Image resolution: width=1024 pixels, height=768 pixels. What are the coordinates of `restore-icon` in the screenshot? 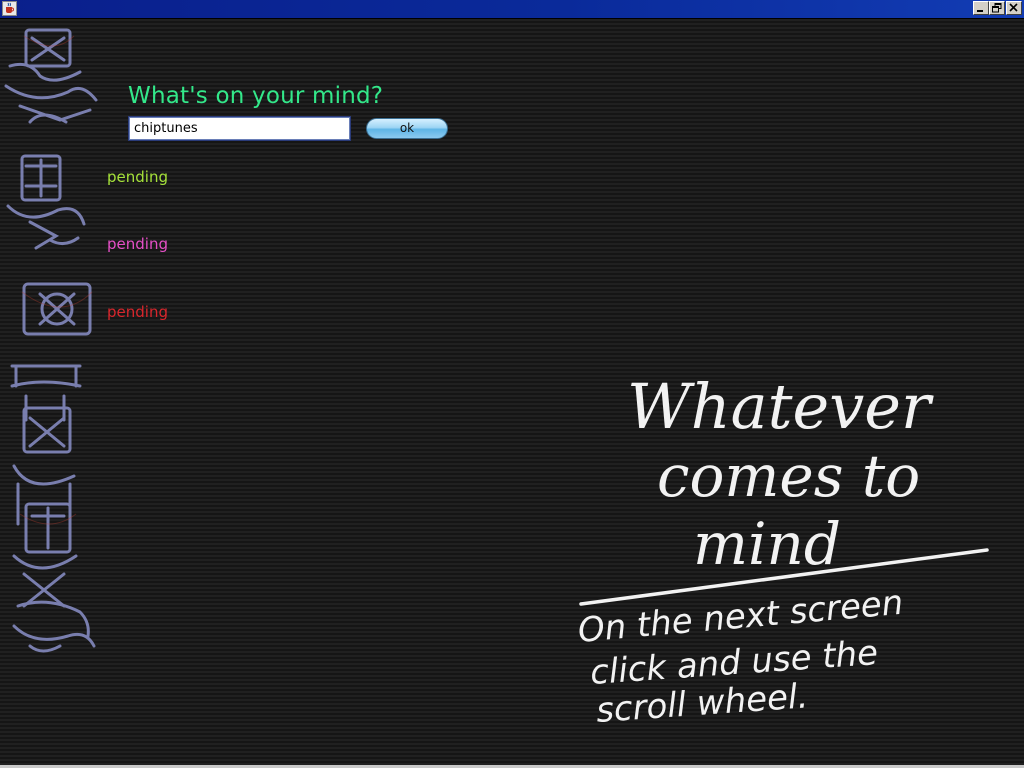 It's located at (997, 8).